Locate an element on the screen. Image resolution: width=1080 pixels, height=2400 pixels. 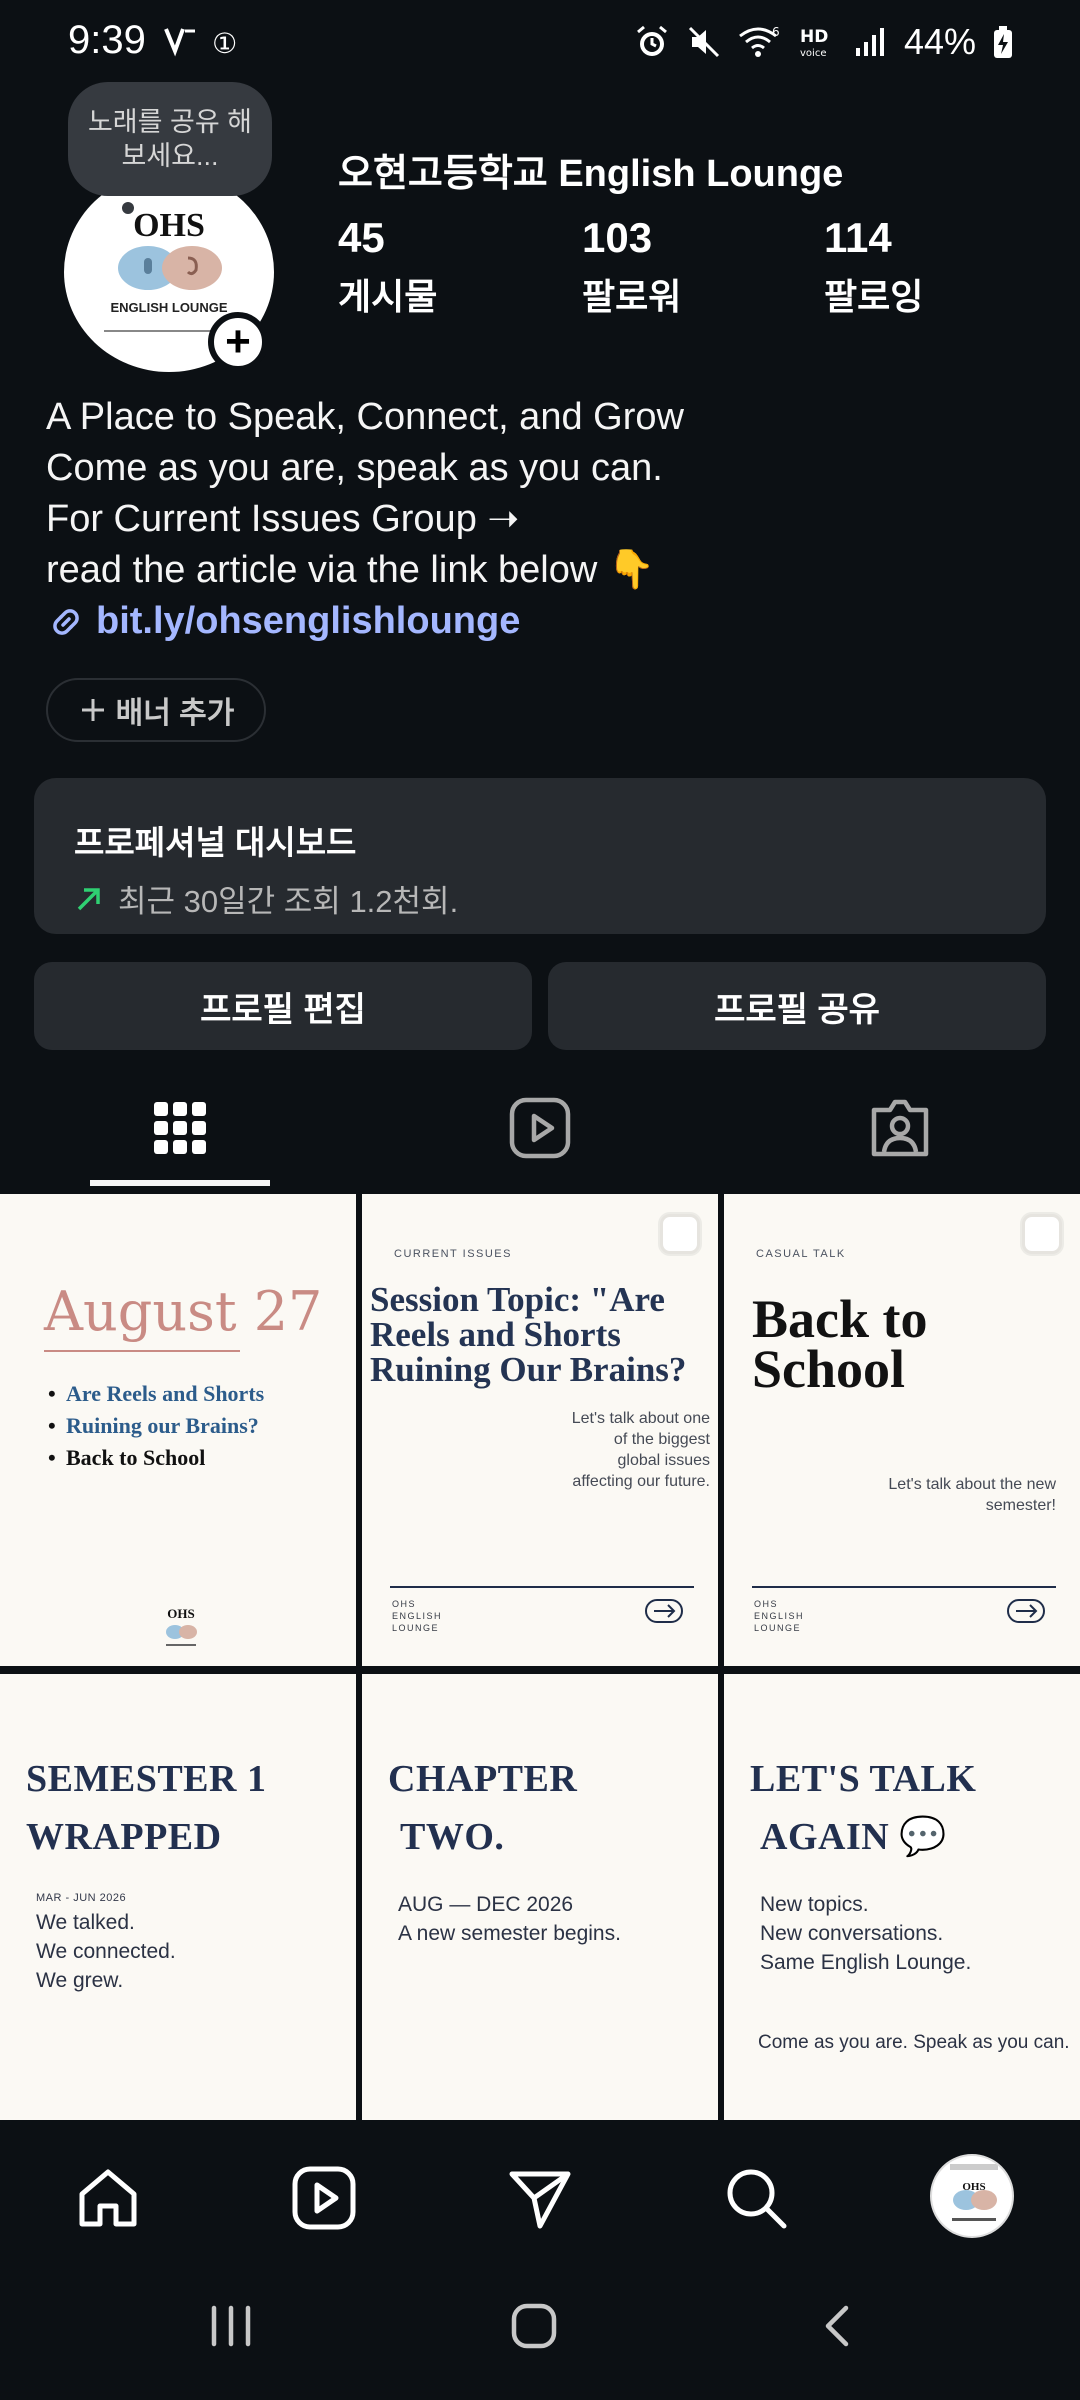
list-item: Are Reels and Shorts is located at coordinates (156, 1394).